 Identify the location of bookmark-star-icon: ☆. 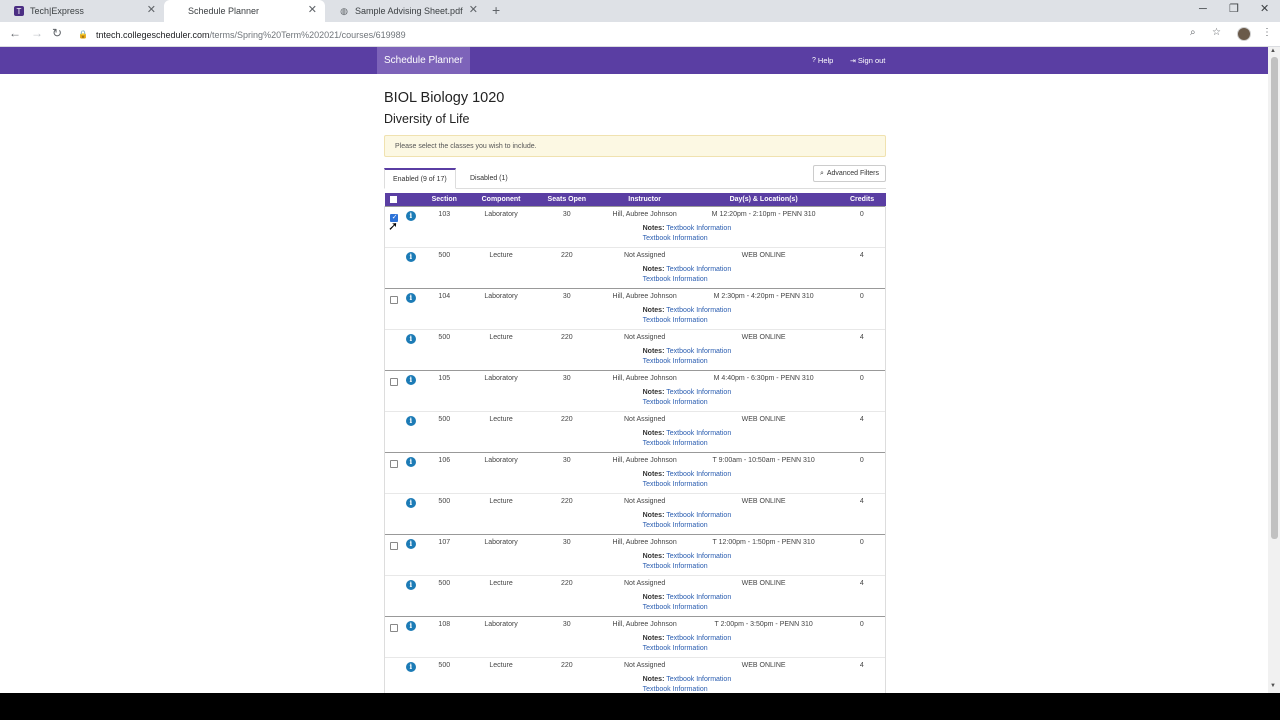
(1216, 33).